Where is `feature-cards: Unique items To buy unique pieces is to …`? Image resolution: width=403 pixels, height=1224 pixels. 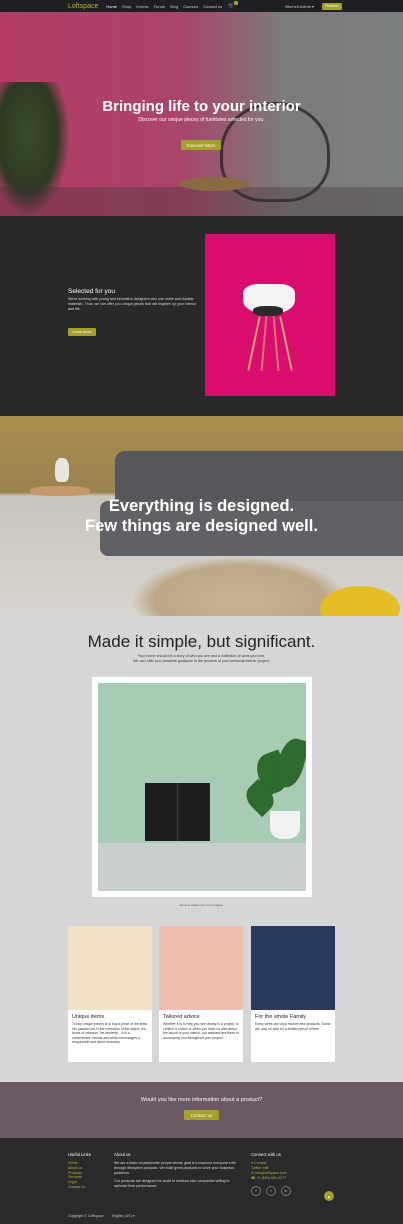
feature-cards: Unique items To buy unique pieces is to … is located at coordinates (201, 1004).